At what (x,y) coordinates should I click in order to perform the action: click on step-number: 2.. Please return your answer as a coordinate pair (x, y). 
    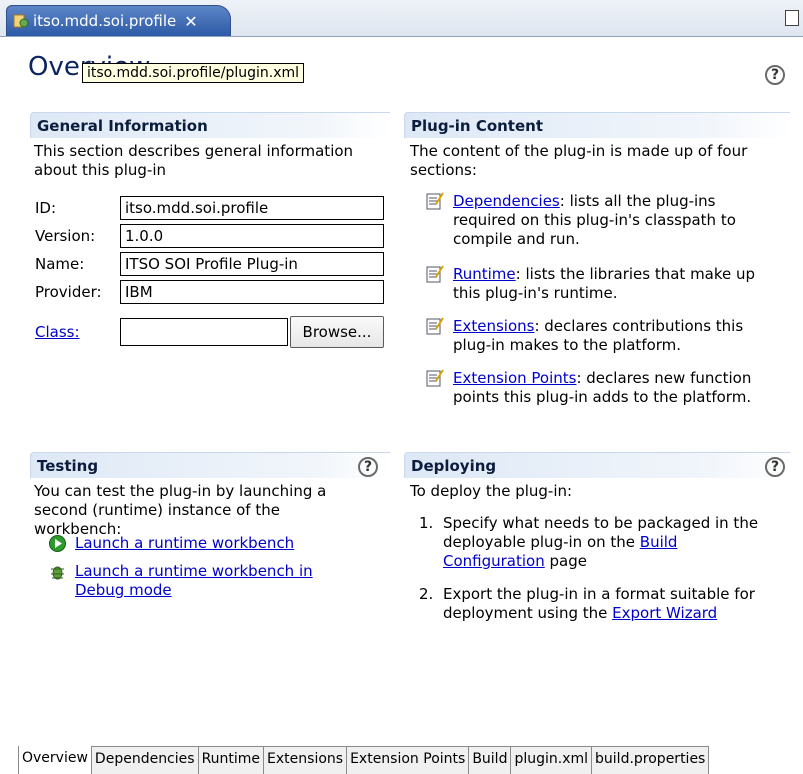
    Looking at the image, I should click on (426, 594).